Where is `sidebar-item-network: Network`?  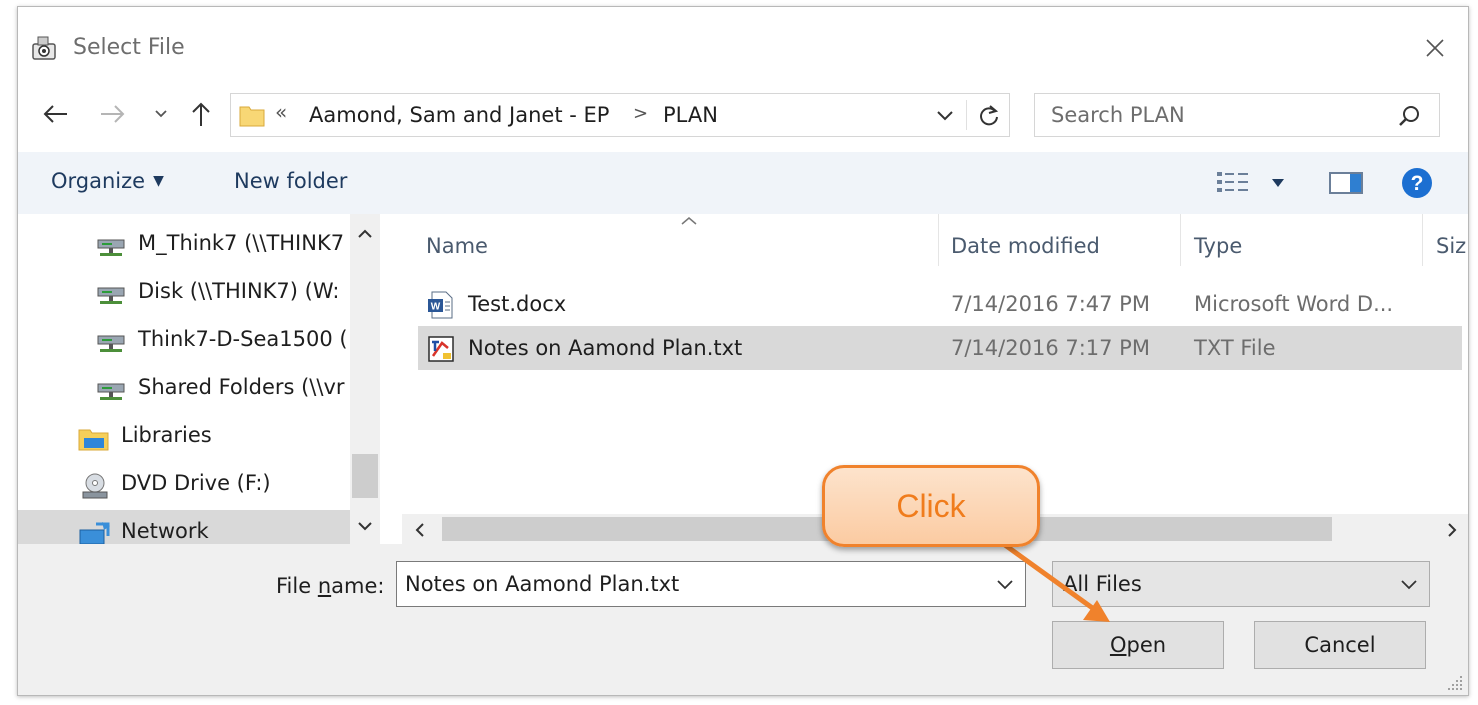
sidebar-item-network: Network is located at coordinates (184, 527).